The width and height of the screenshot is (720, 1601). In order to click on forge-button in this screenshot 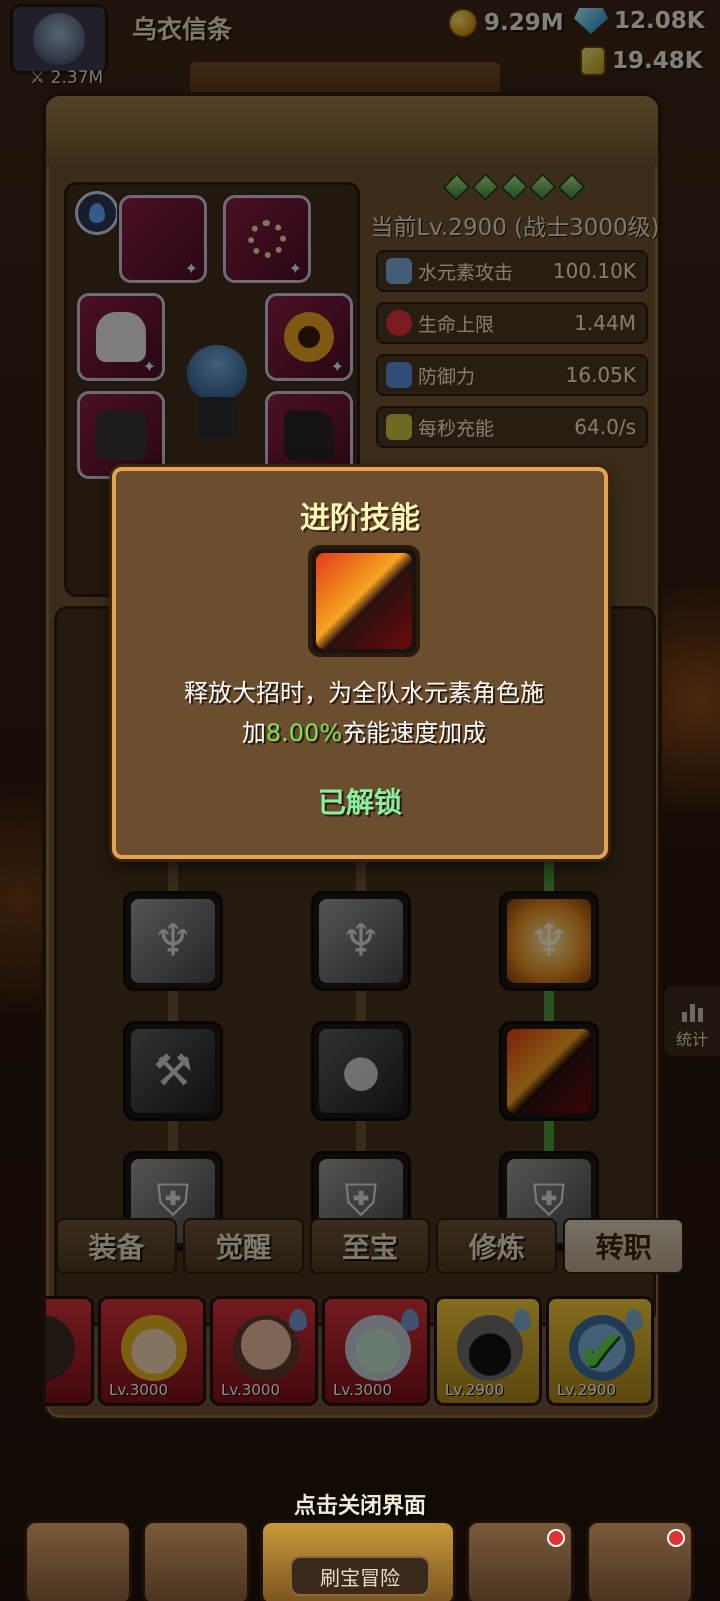, I will do `click(640, 1560)`.